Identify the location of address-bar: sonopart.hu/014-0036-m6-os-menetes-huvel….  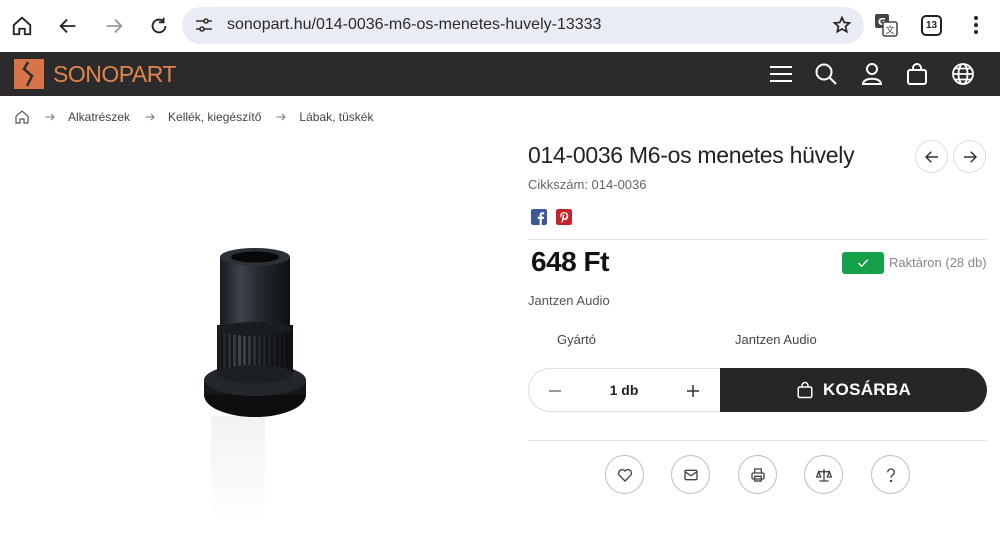
(523, 25).